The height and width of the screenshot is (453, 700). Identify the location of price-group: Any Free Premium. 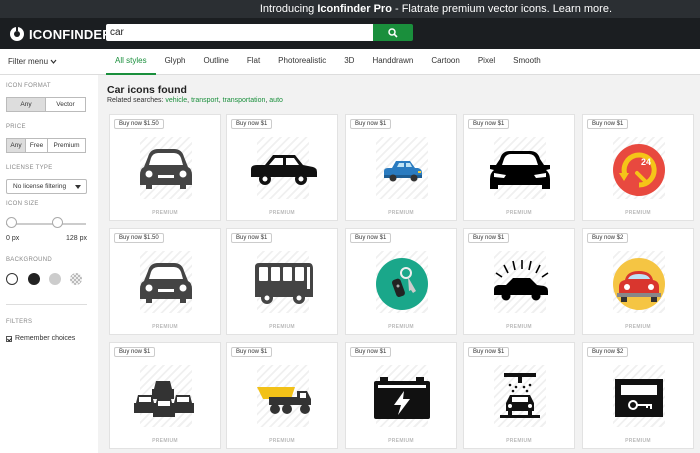
(46, 145).